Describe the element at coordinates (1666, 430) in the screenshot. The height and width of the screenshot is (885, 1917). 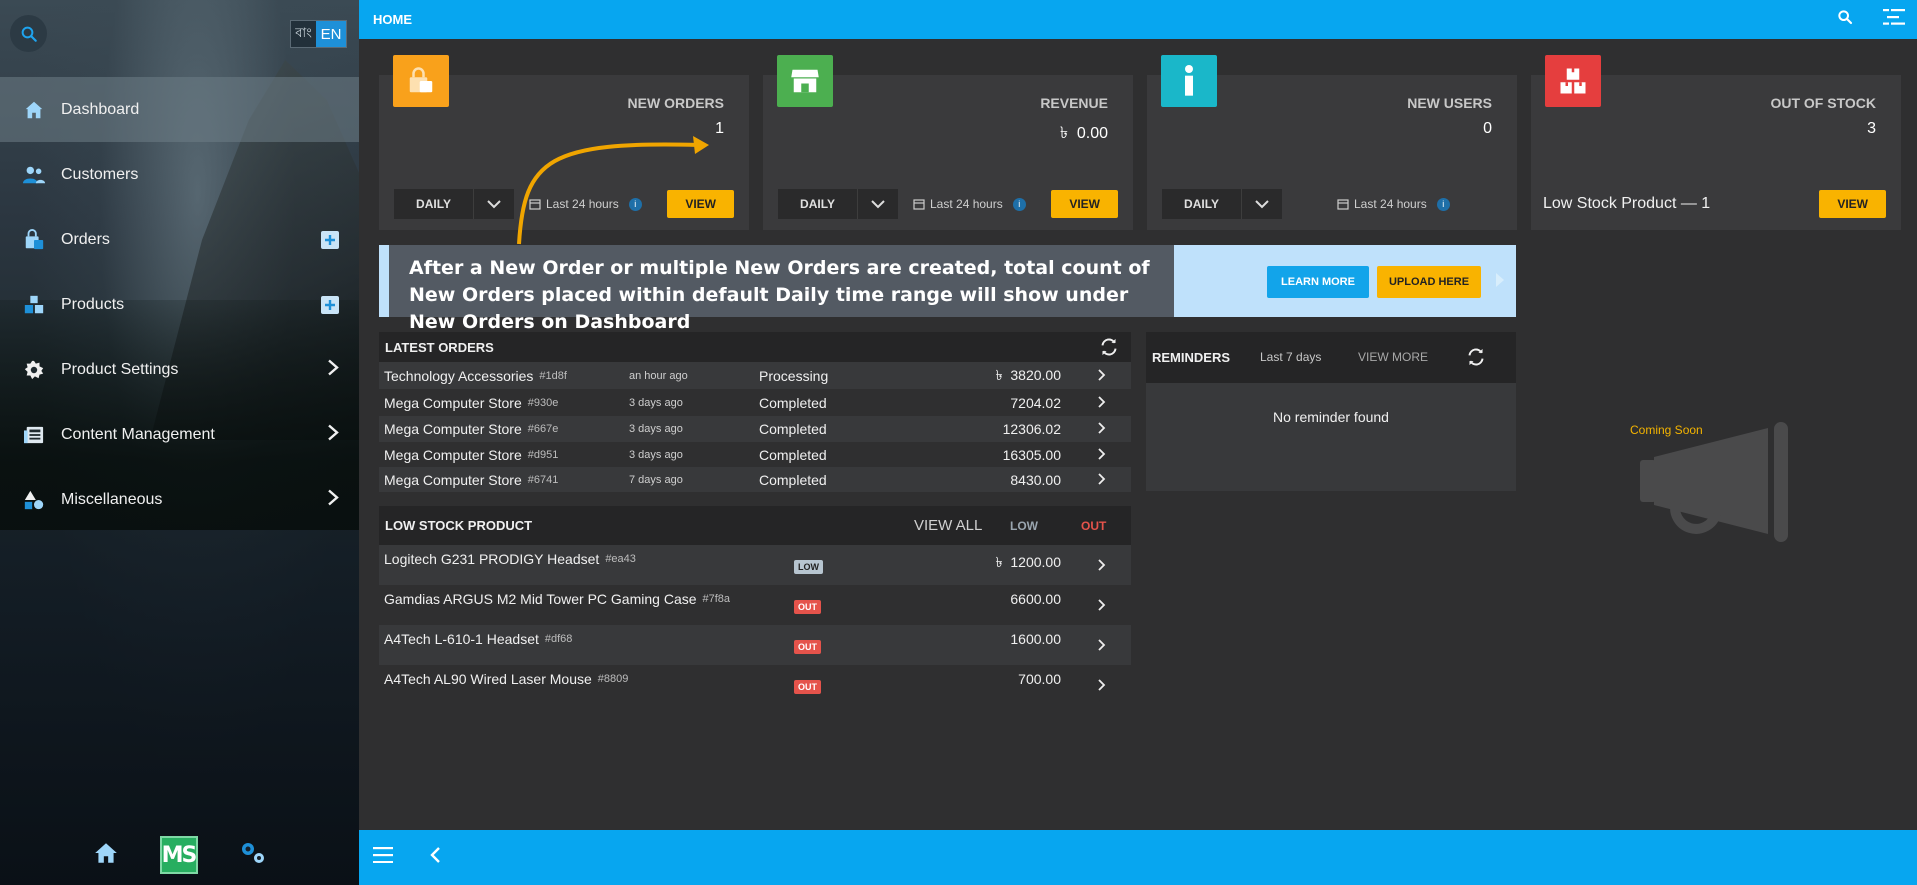
I see `coming-soon-label: Coming Soon` at that location.